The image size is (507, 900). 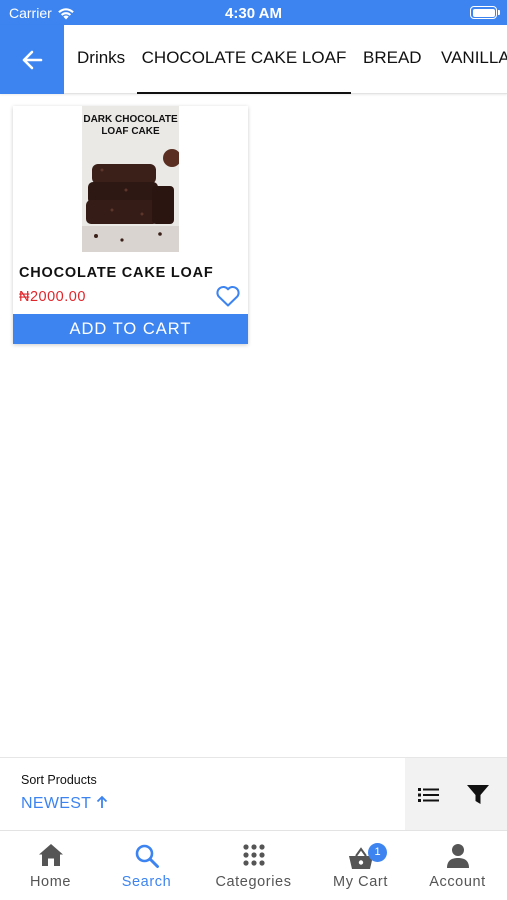 I want to click on home-icon, so click(x=50, y=855).